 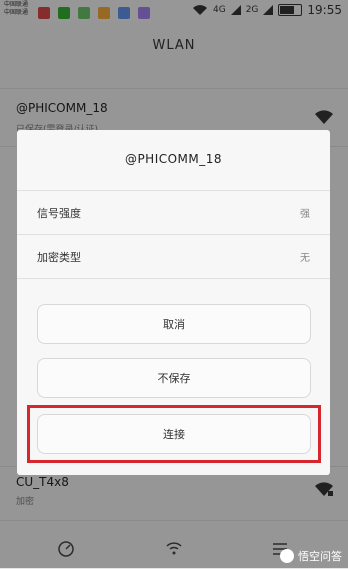 What do you see at coordinates (173, 212) in the screenshot?
I see `signal-strength-row: 信号强度 强` at bounding box center [173, 212].